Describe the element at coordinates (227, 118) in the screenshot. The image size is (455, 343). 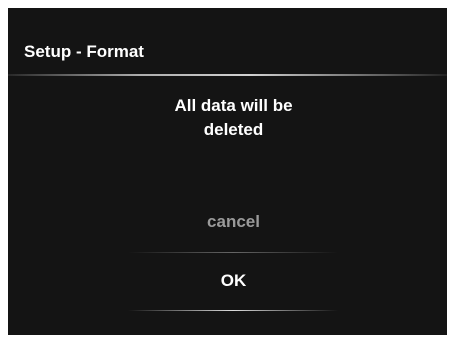
I see `warning-message: All data will be deleted` at that location.